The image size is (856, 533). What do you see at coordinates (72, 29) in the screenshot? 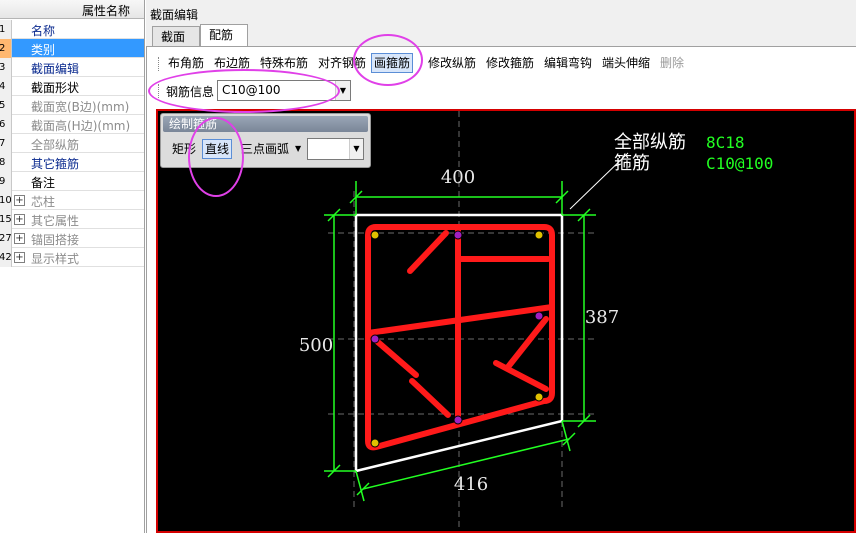
I see `property-row: 1 名称` at bounding box center [72, 29].